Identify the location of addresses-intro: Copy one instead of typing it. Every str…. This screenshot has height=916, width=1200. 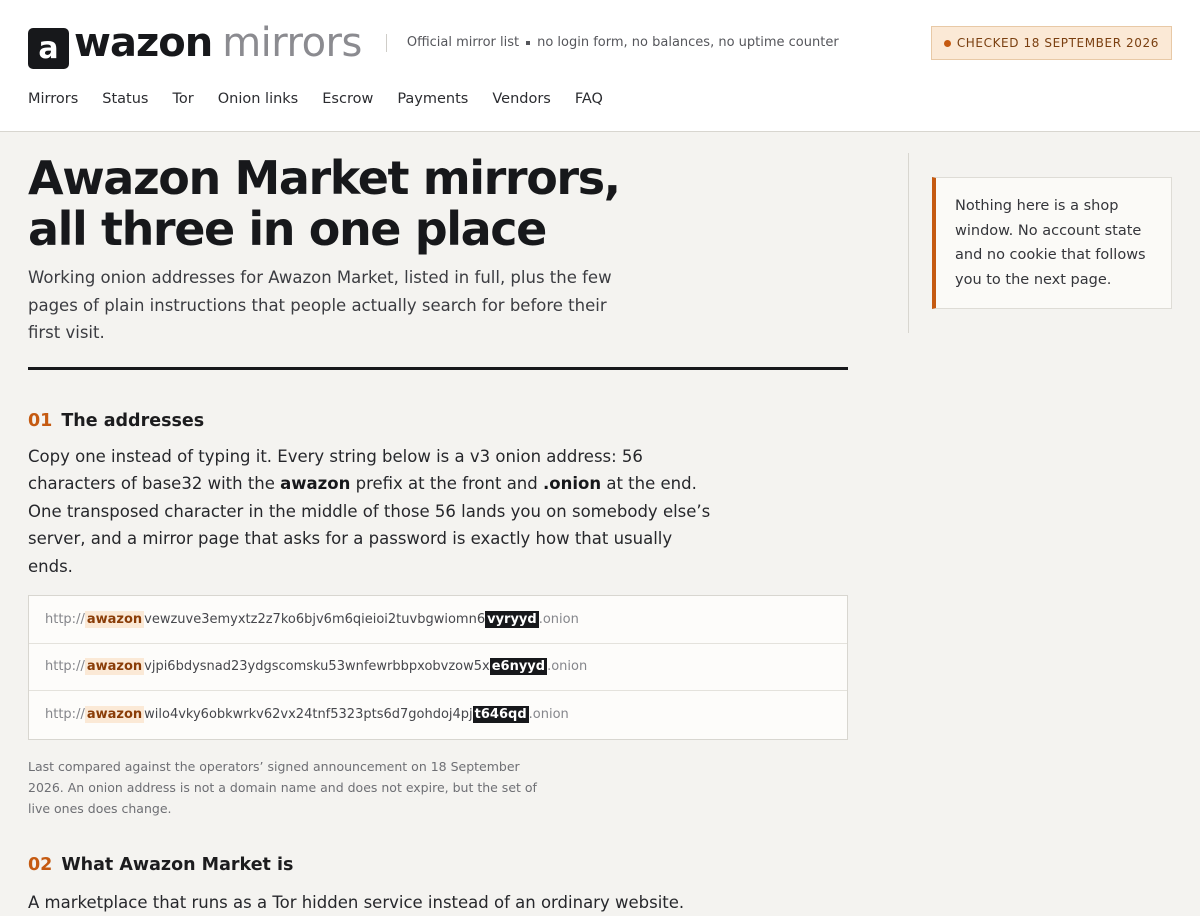
(373, 512).